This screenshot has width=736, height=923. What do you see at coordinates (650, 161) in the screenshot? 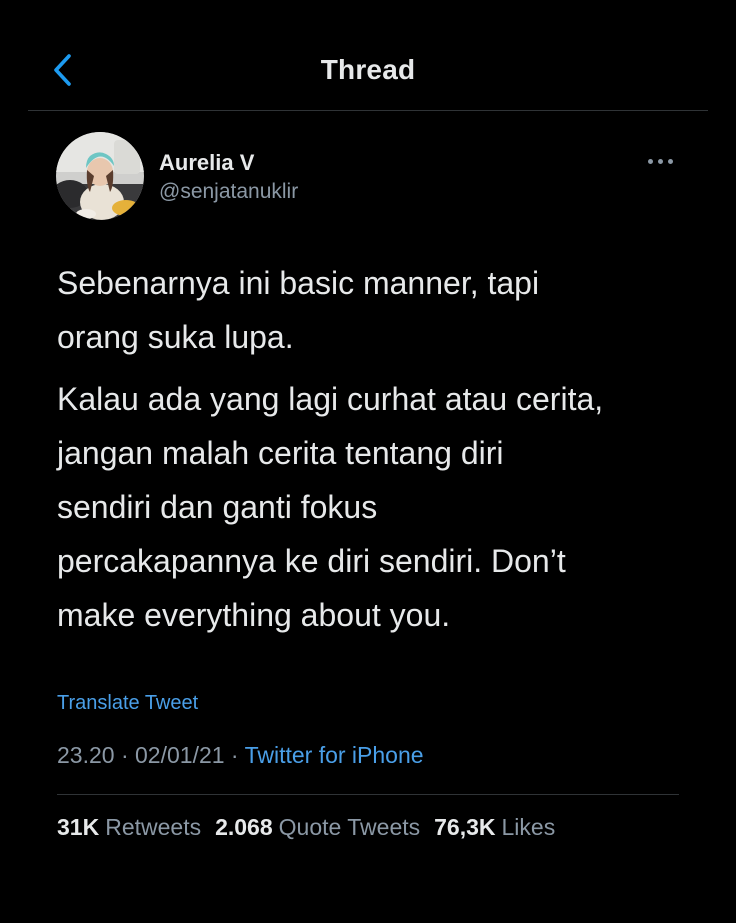
I see `more-horizontal-icon` at bounding box center [650, 161].